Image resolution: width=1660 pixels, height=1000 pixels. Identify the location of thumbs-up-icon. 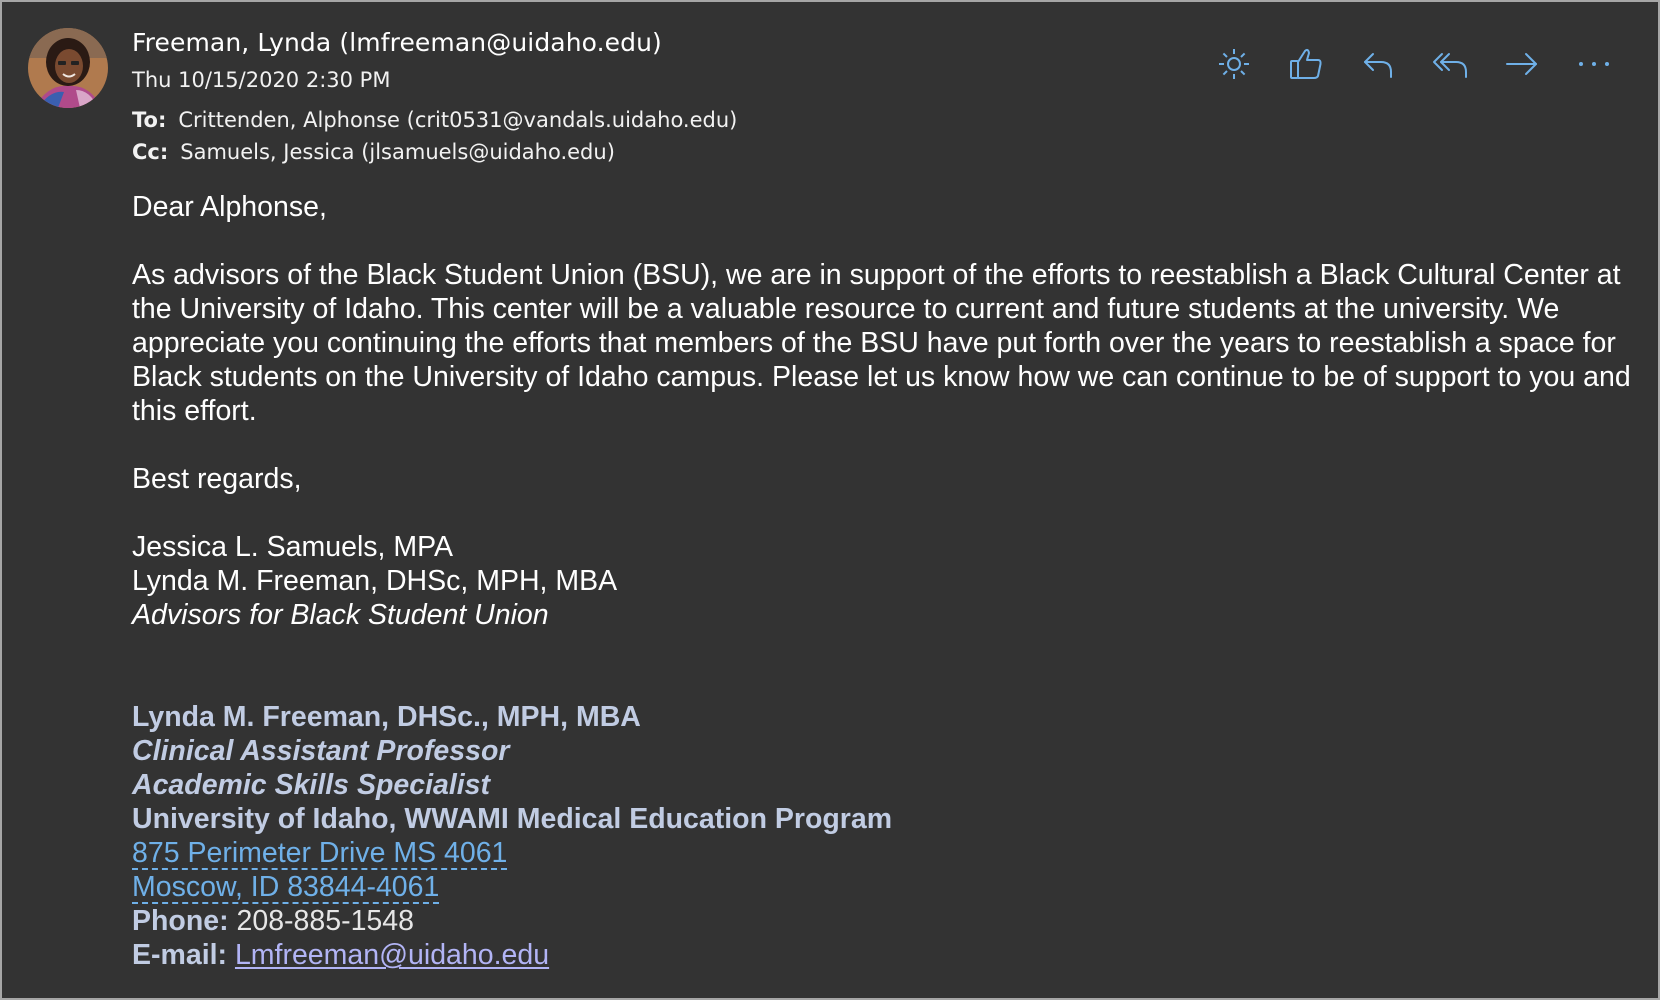
(1306, 64).